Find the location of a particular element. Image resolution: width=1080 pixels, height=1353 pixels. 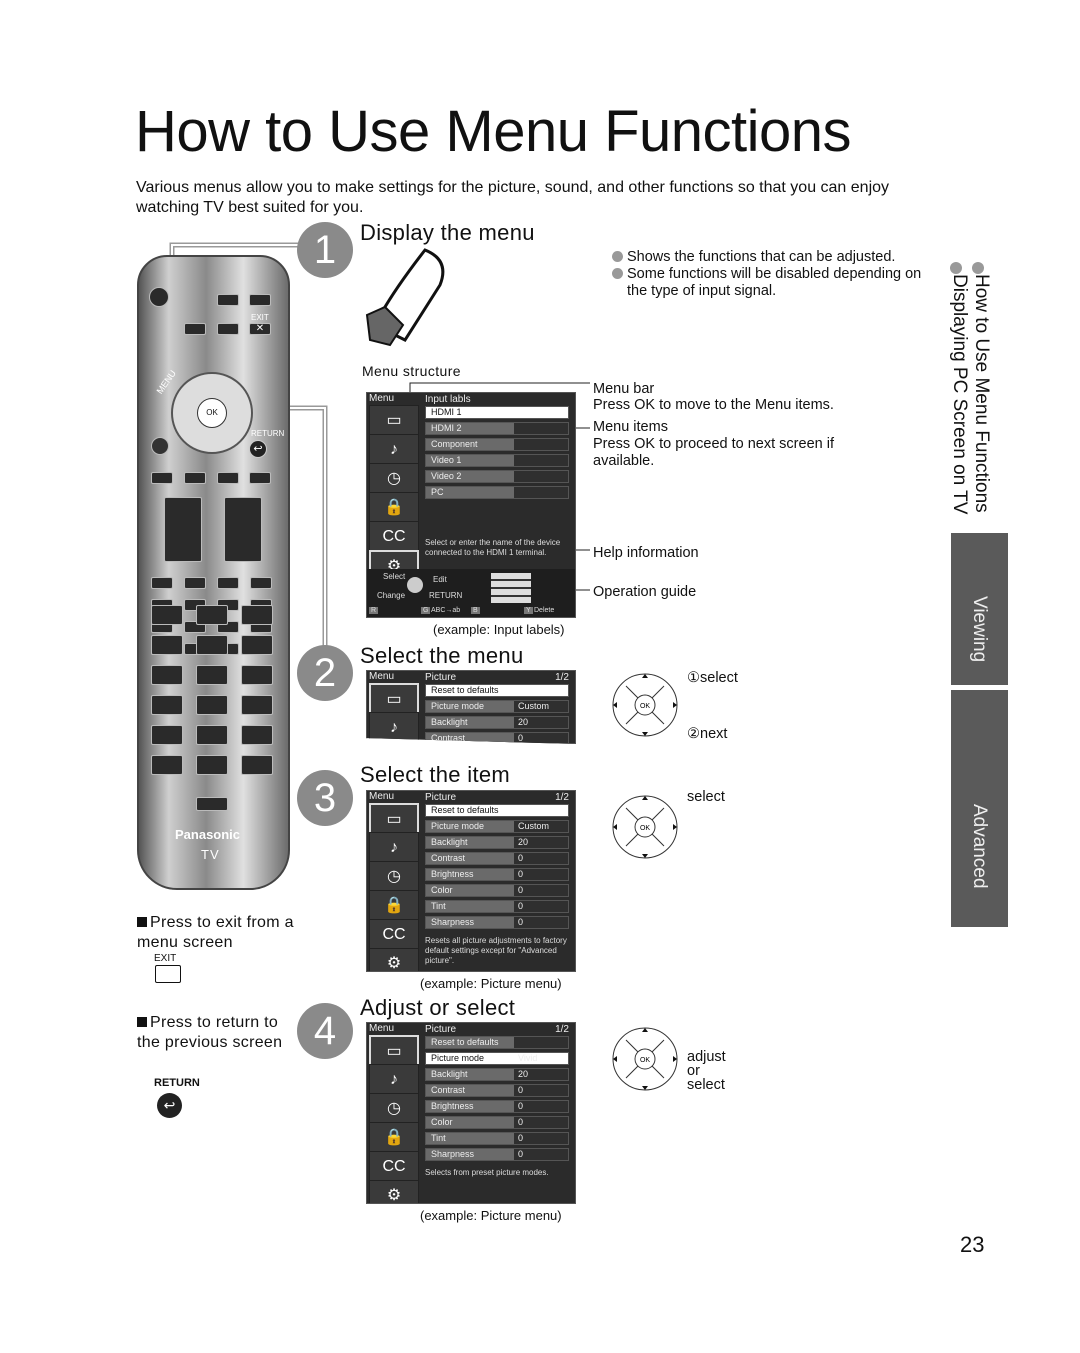

menu-item: PC is located at coordinates (497, 492).